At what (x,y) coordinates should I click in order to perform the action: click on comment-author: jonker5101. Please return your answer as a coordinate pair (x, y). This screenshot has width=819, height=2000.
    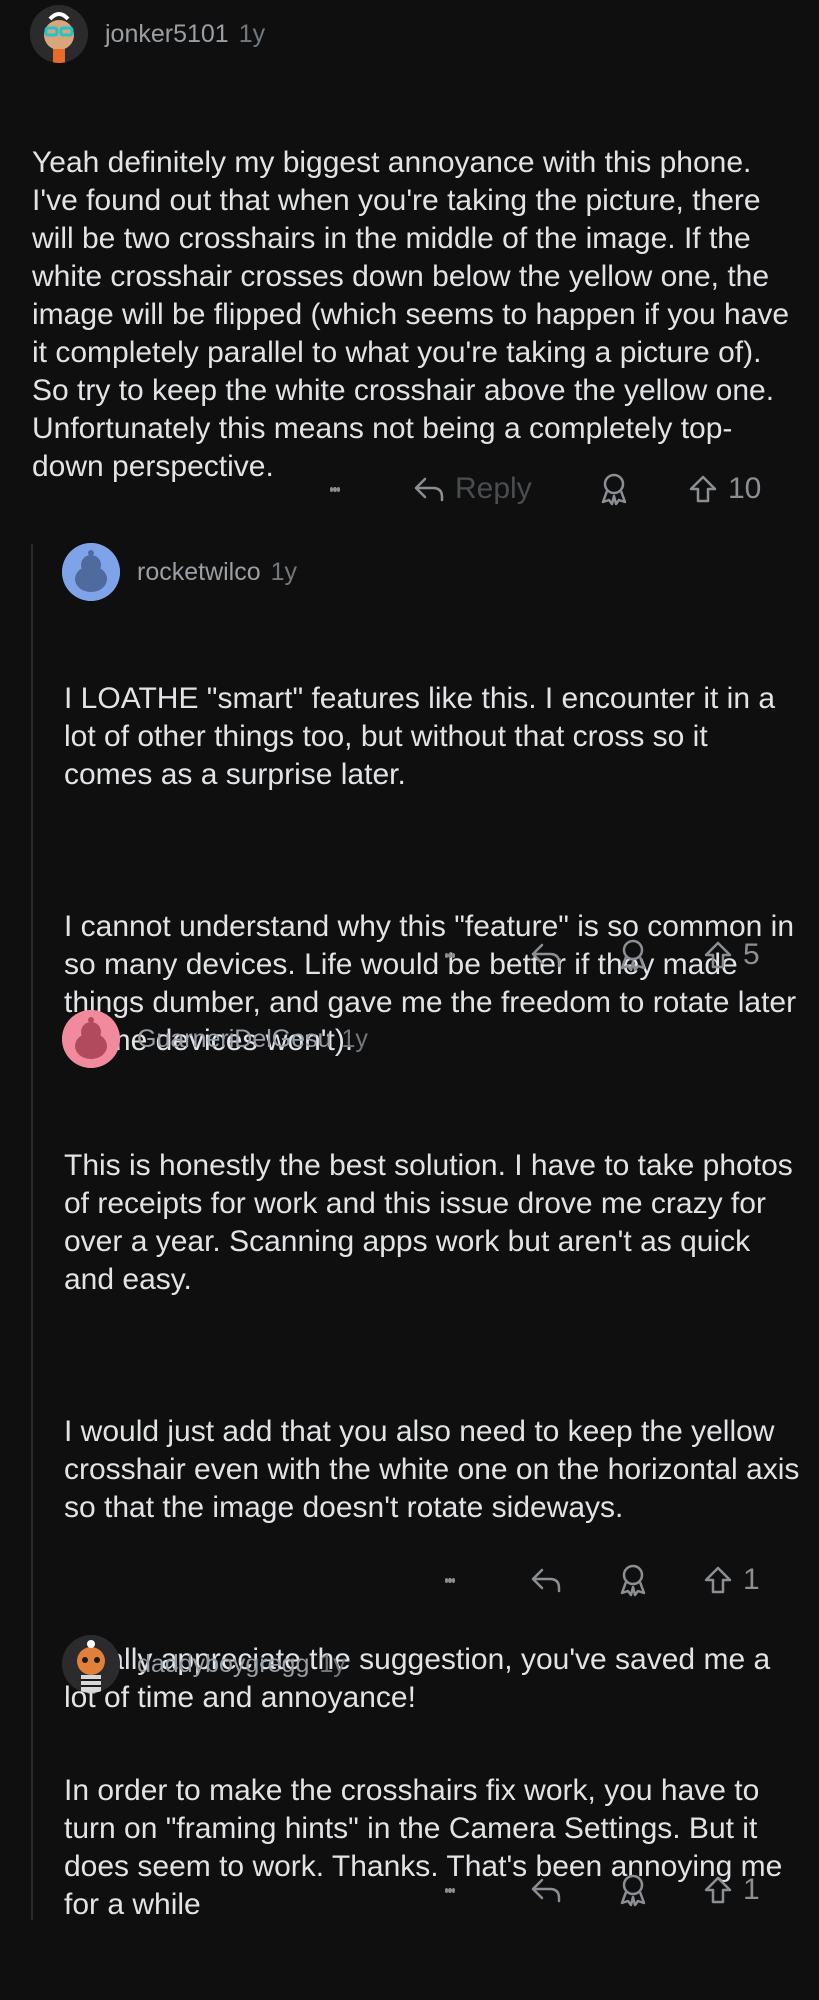
    Looking at the image, I should click on (167, 34).